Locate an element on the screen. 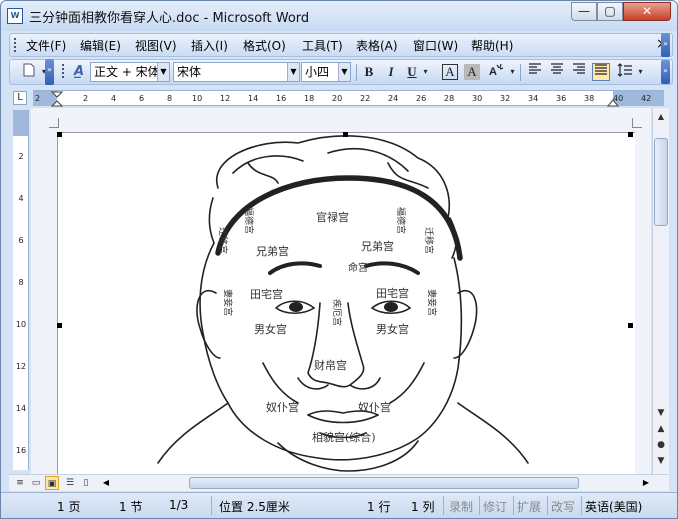 The width and height of the screenshot is (678, 519). label-qiqie-left: 妻妾宫 is located at coordinates (228, 302).